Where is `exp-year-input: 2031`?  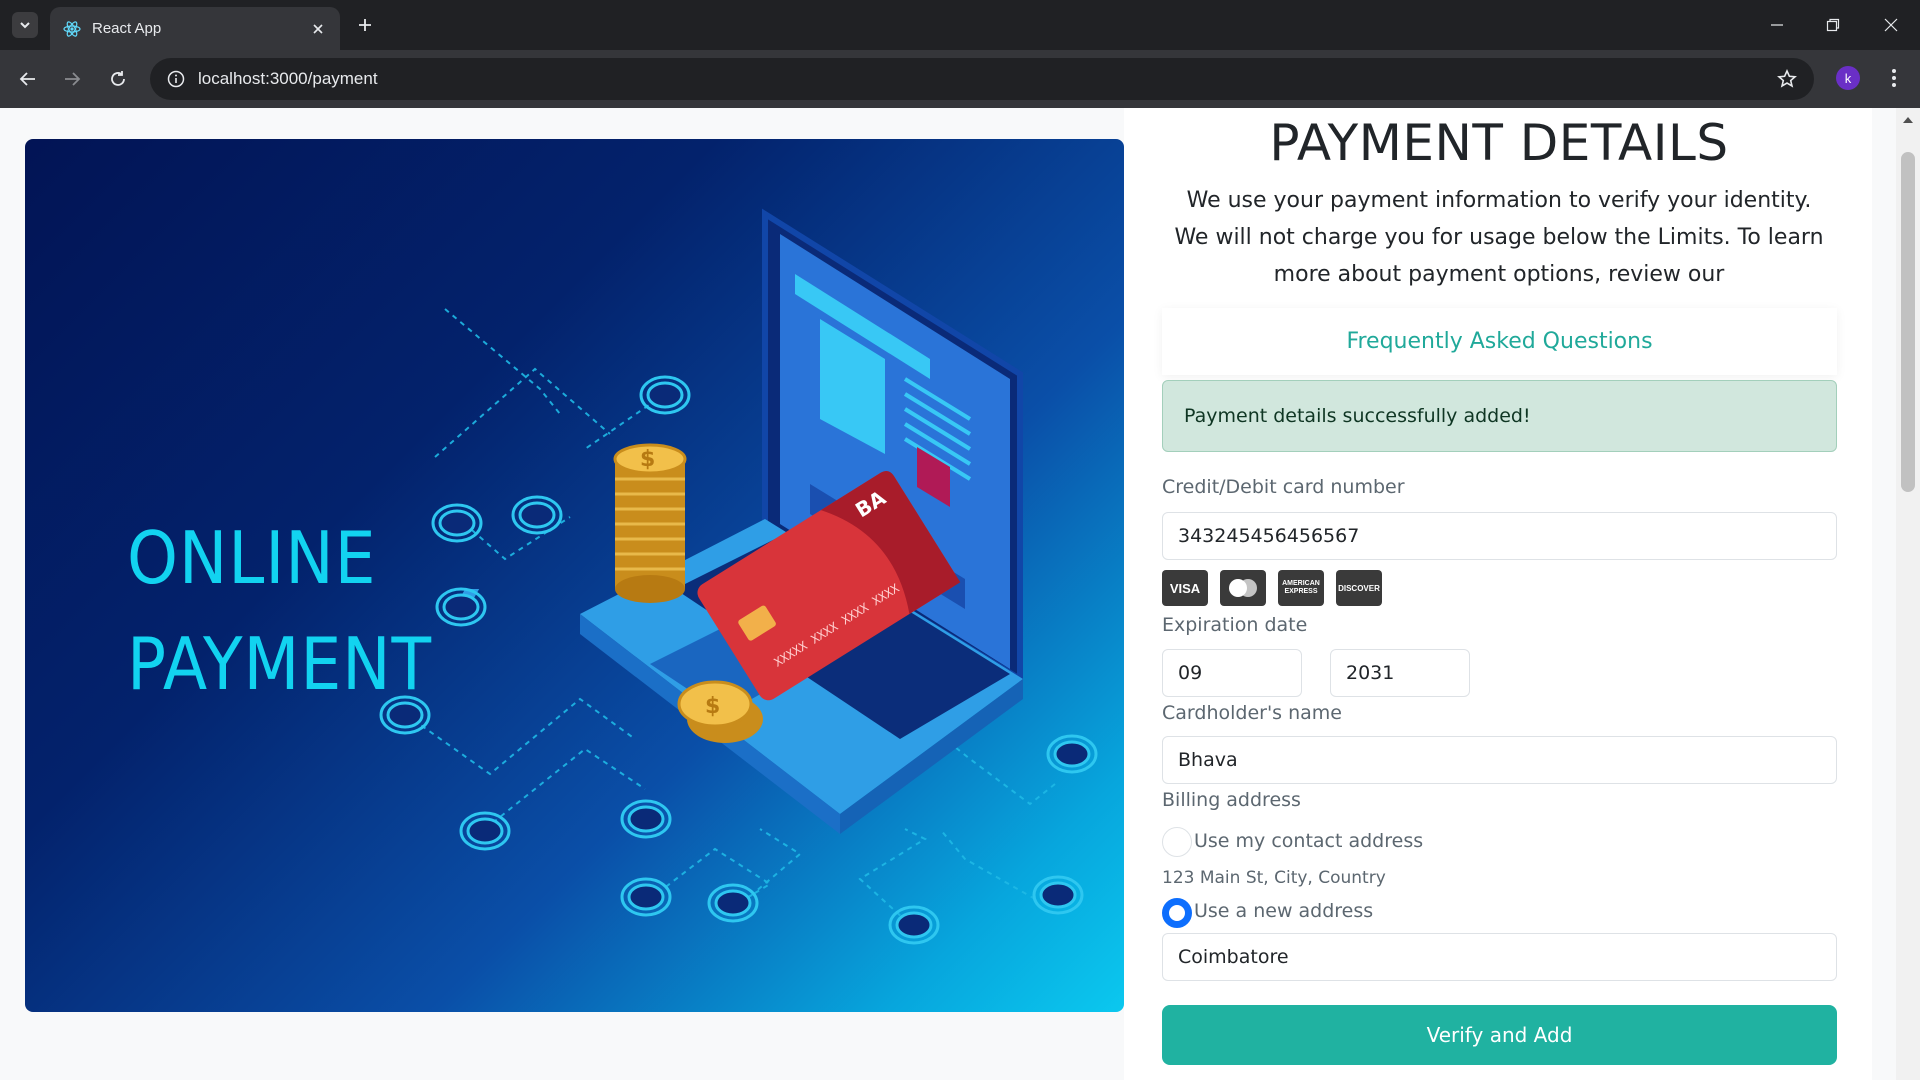 exp-year-input: 2031 is located at coordinates (1400, 673).